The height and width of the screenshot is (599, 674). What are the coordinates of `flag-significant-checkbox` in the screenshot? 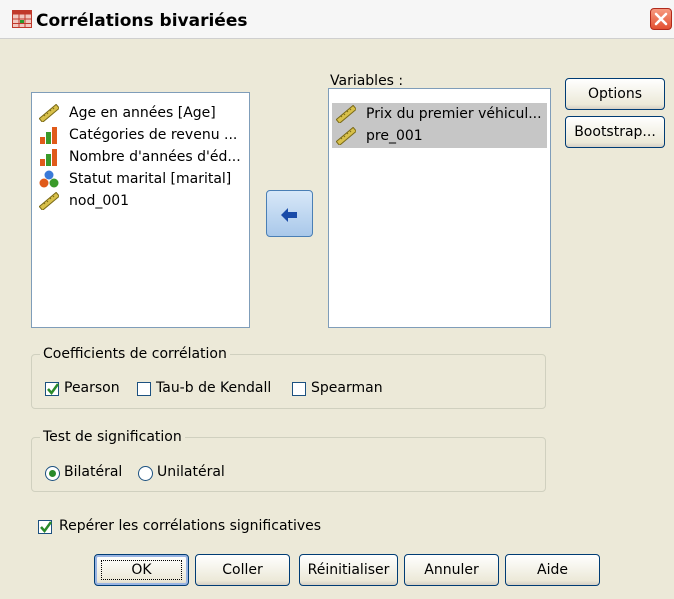 It's located at (45, 527).